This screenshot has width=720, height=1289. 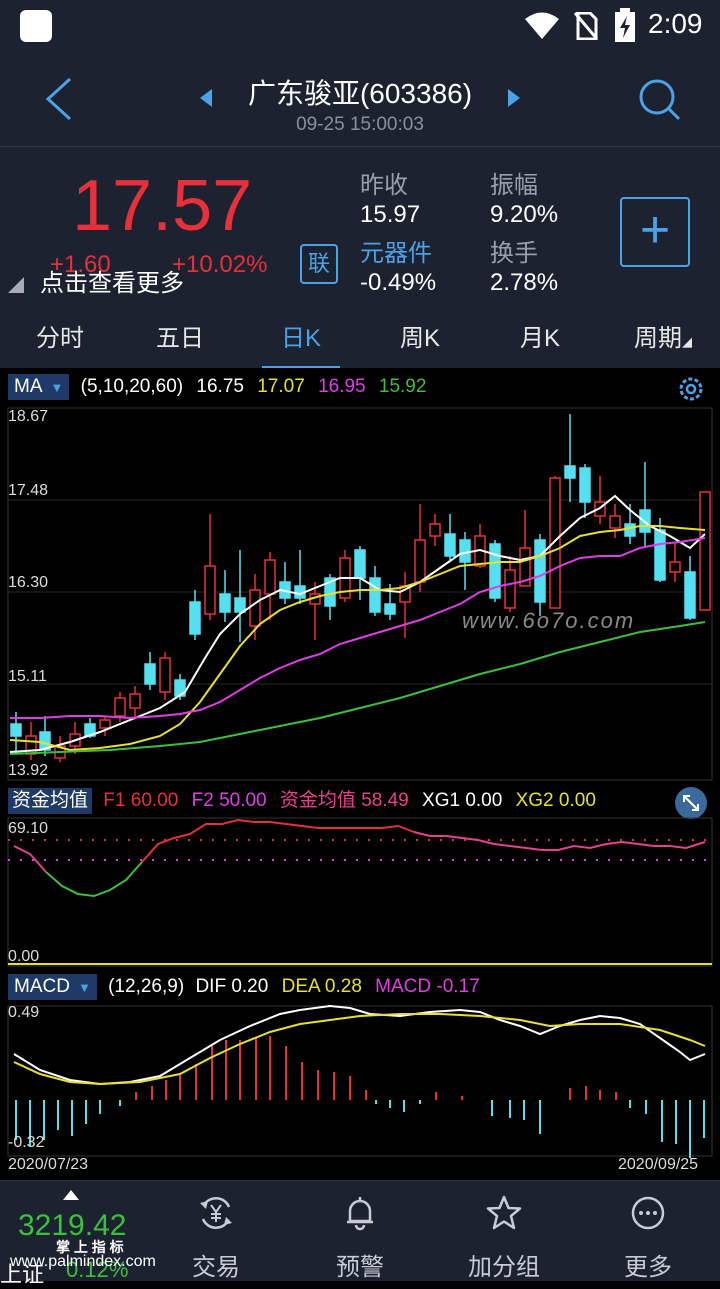 What do you see at coordinates (359, 1049) in the screenshot?
I see `dea-line` at bounding box center [359, 1049].